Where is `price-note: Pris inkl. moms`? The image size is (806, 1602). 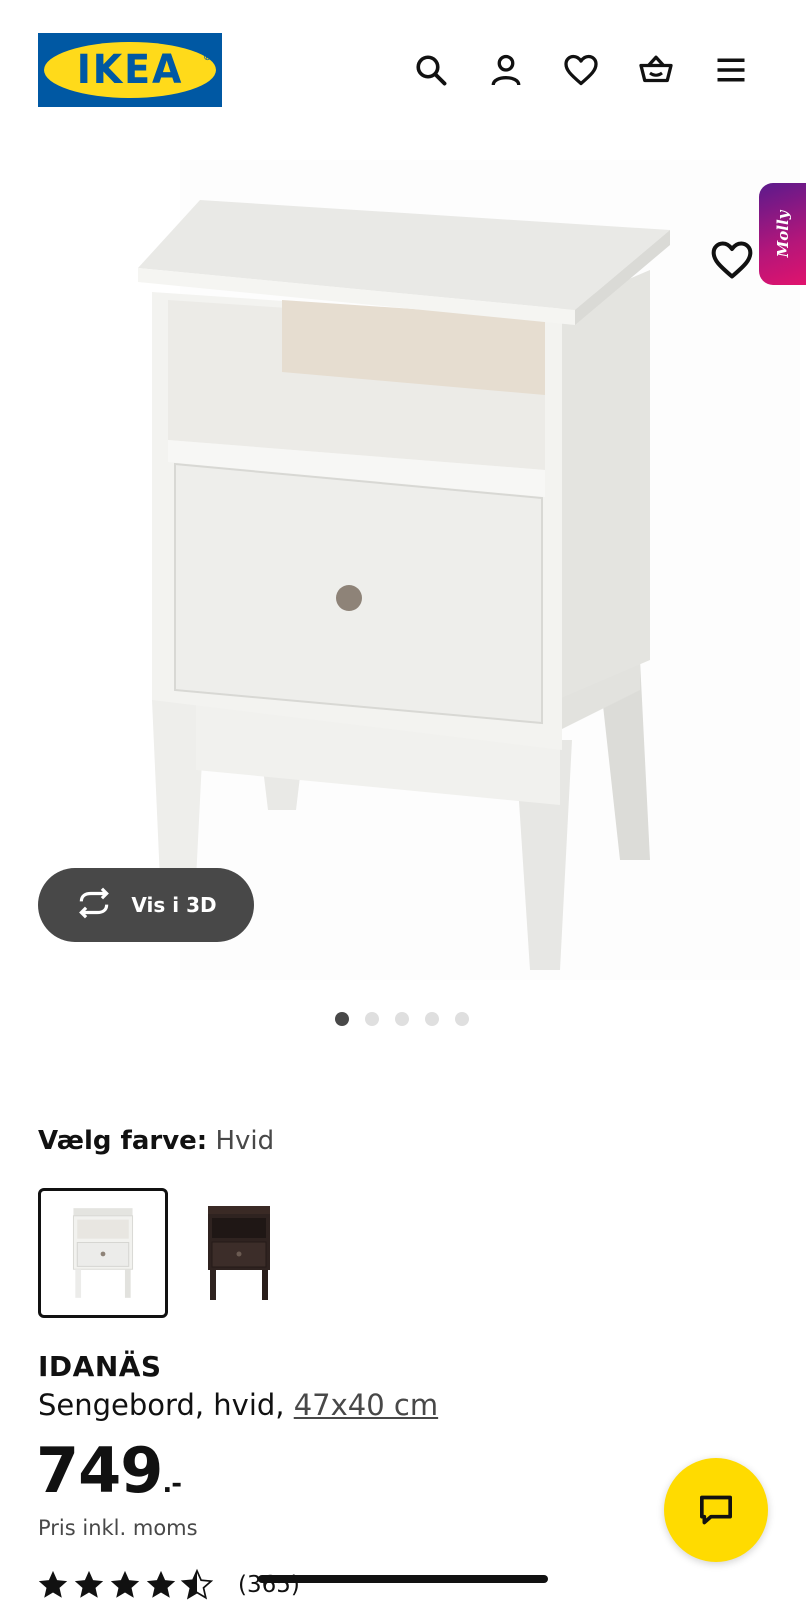 price-note: Pris inkl. moms is located at coordinates (118, 1528).